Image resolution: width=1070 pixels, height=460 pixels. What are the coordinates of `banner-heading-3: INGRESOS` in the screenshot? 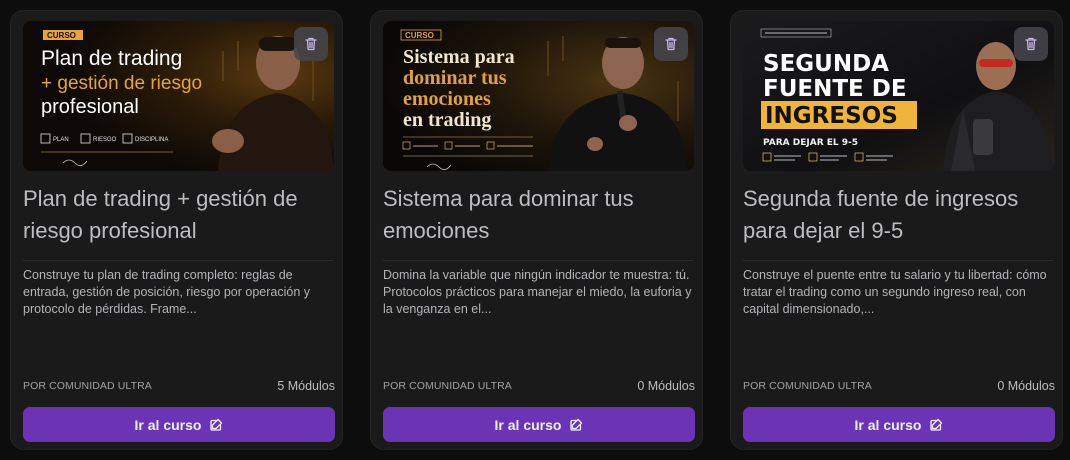 It's located at (831, 116).